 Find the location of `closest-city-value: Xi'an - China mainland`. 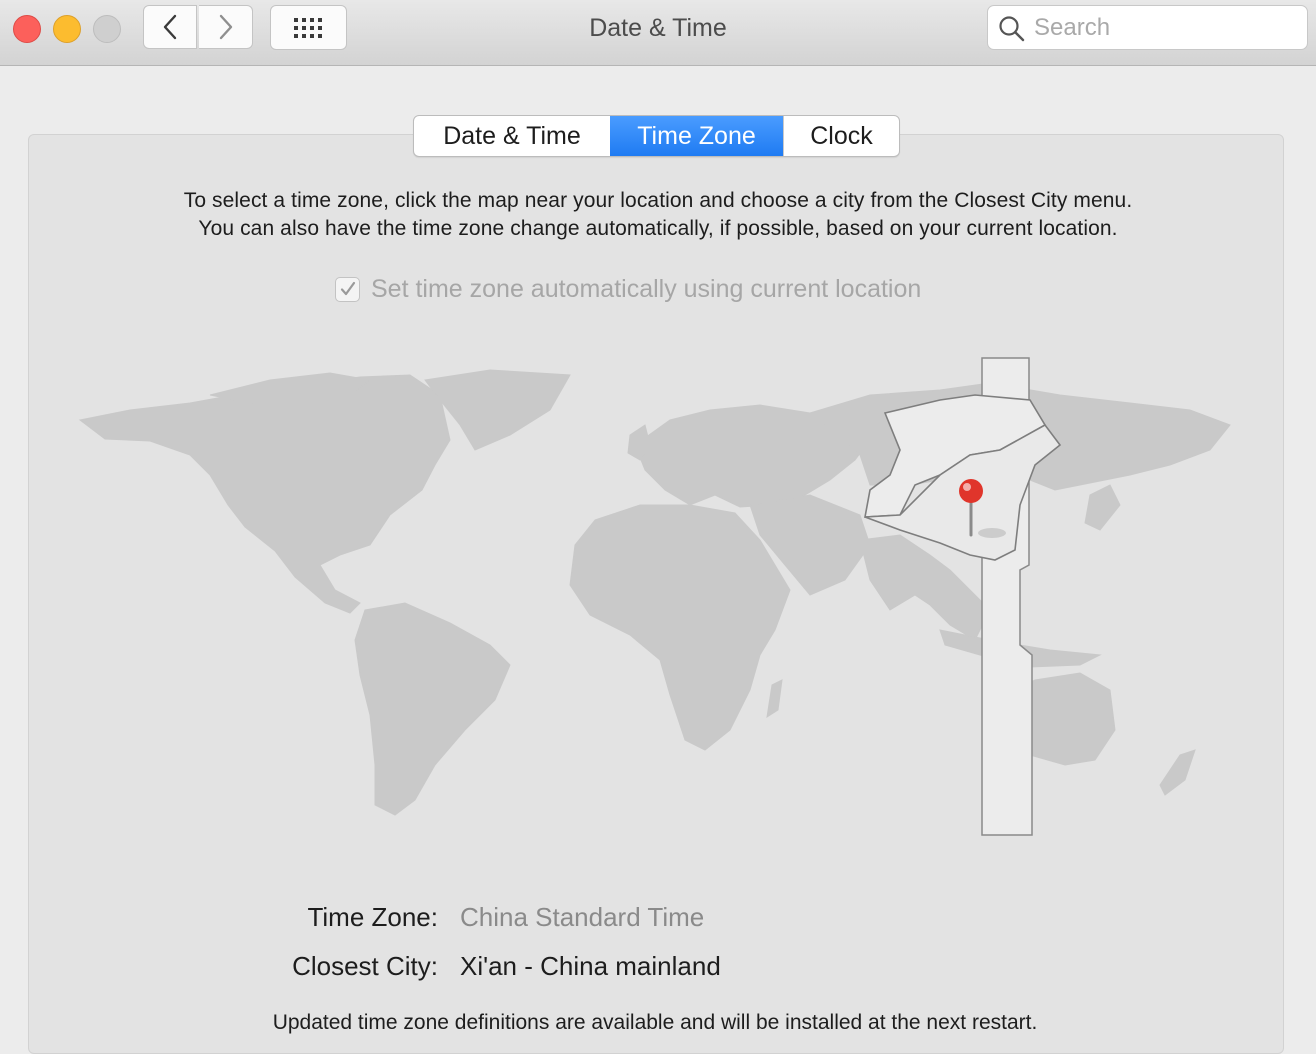

closest-city-value: Xi'an - China mainland is located at coordinates (590, 966).